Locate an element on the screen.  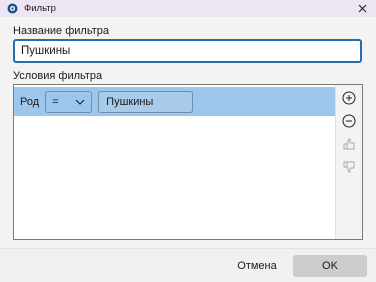
plus-circle-icon is located at coordinates (349, 98).